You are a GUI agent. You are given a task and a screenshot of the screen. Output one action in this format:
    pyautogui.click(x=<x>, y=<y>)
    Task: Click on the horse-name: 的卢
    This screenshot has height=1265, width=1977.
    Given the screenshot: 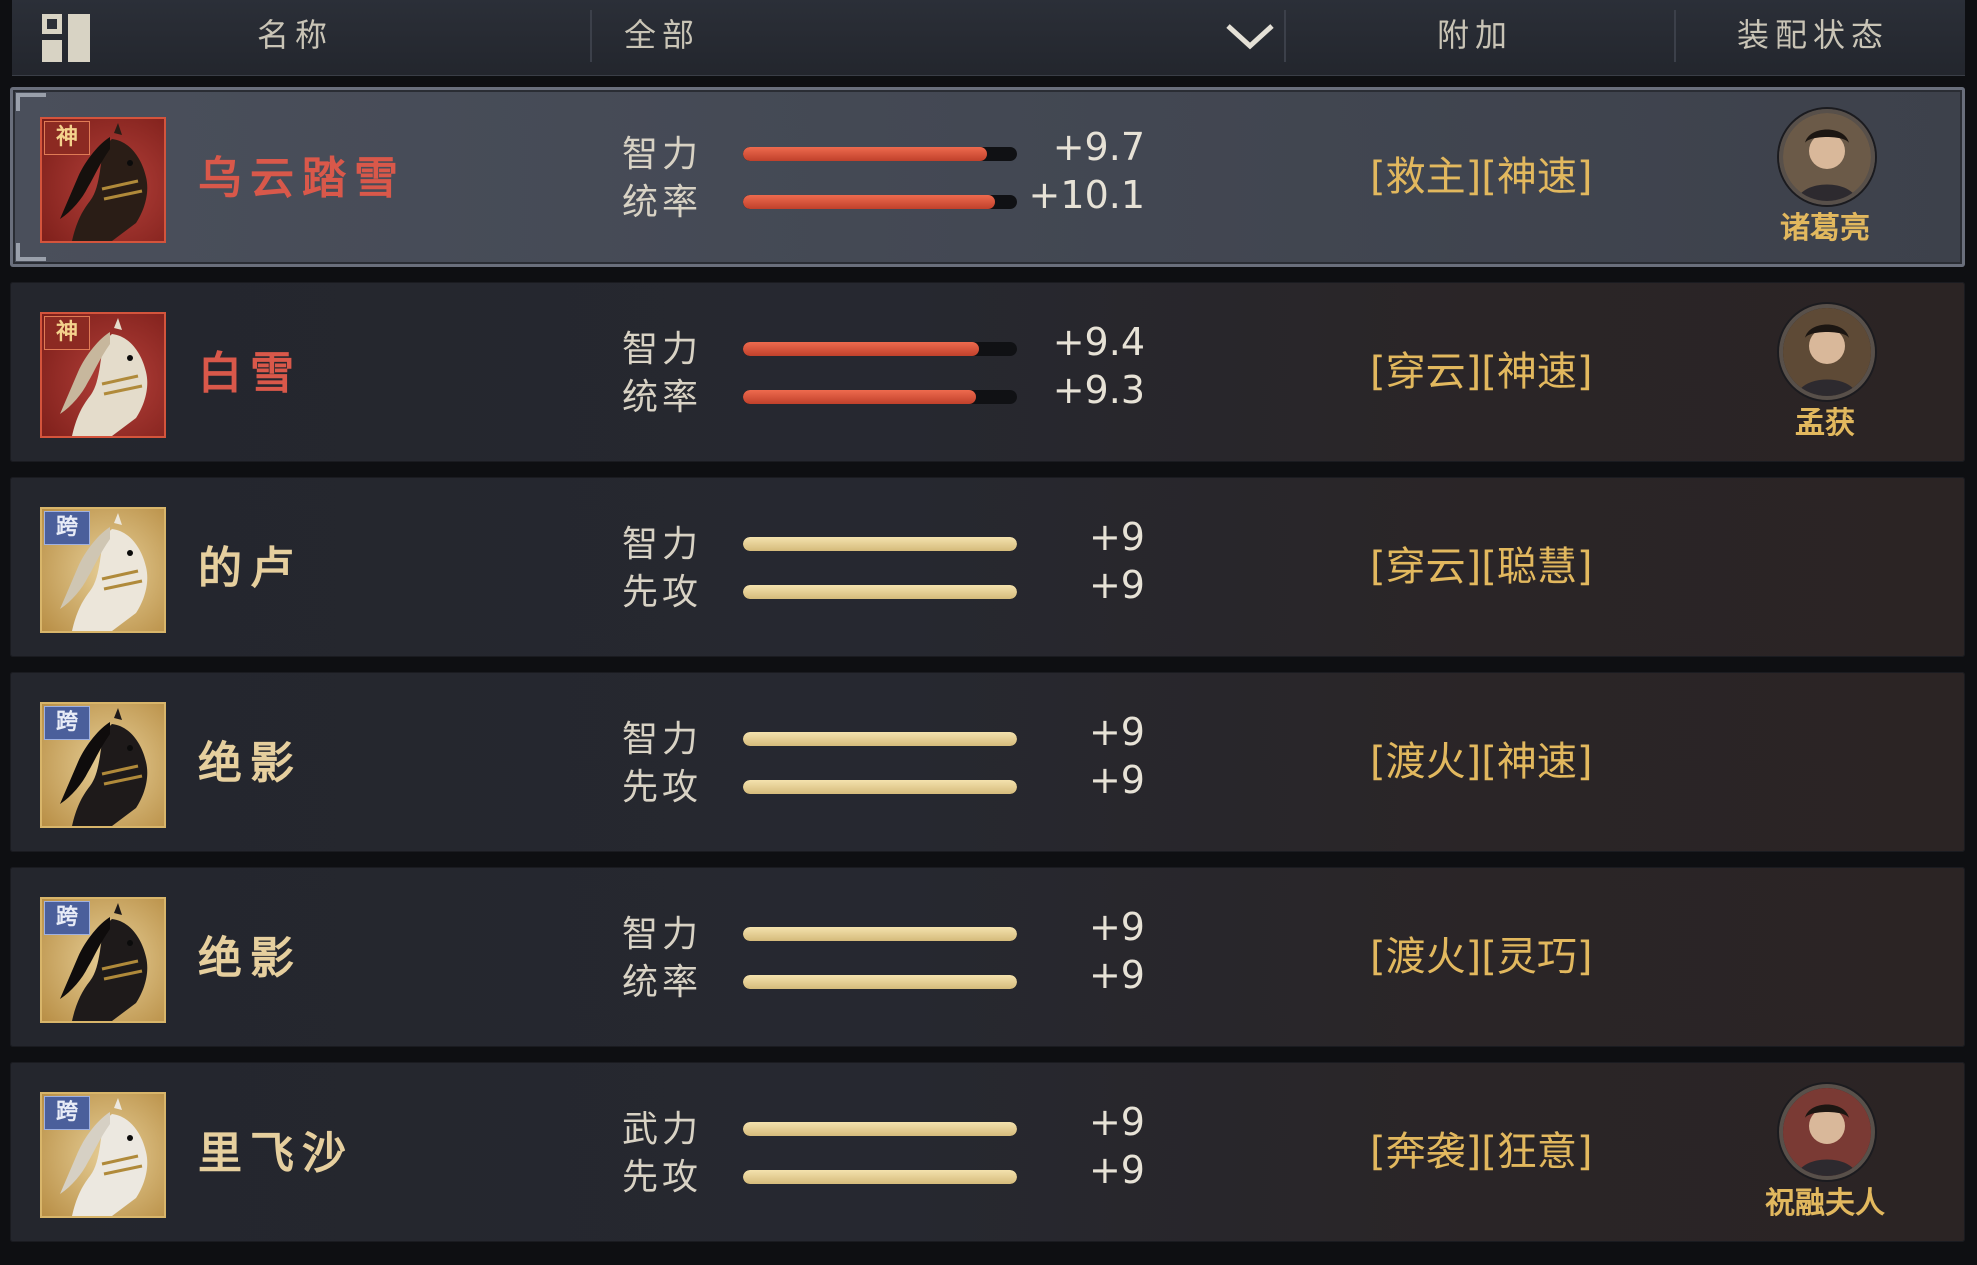 What is the action you would take?
    pyautogui.click(x=250, y=568)
    